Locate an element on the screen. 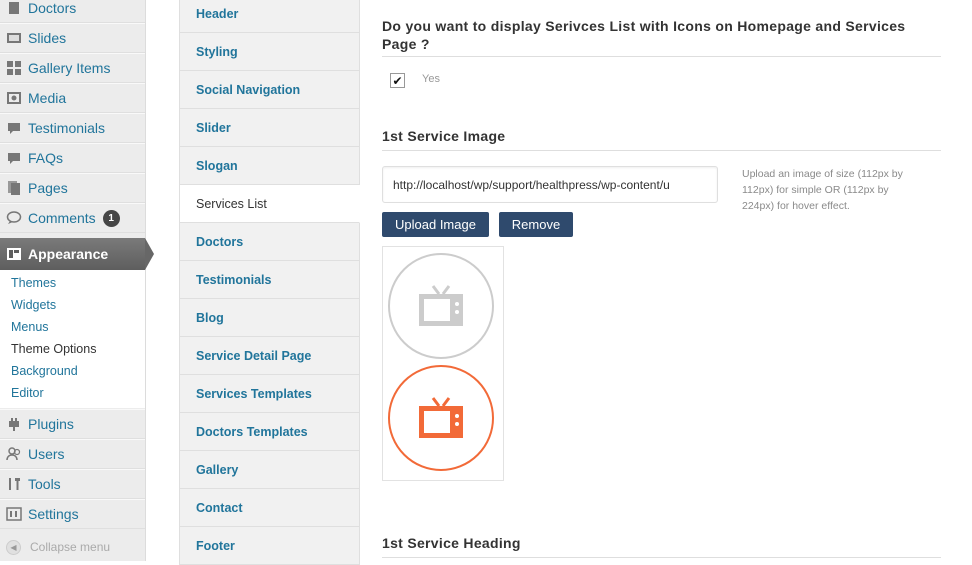 The width and height of the screenshot is (972, 565). plugins-icon is located at coordinates (14, 424).